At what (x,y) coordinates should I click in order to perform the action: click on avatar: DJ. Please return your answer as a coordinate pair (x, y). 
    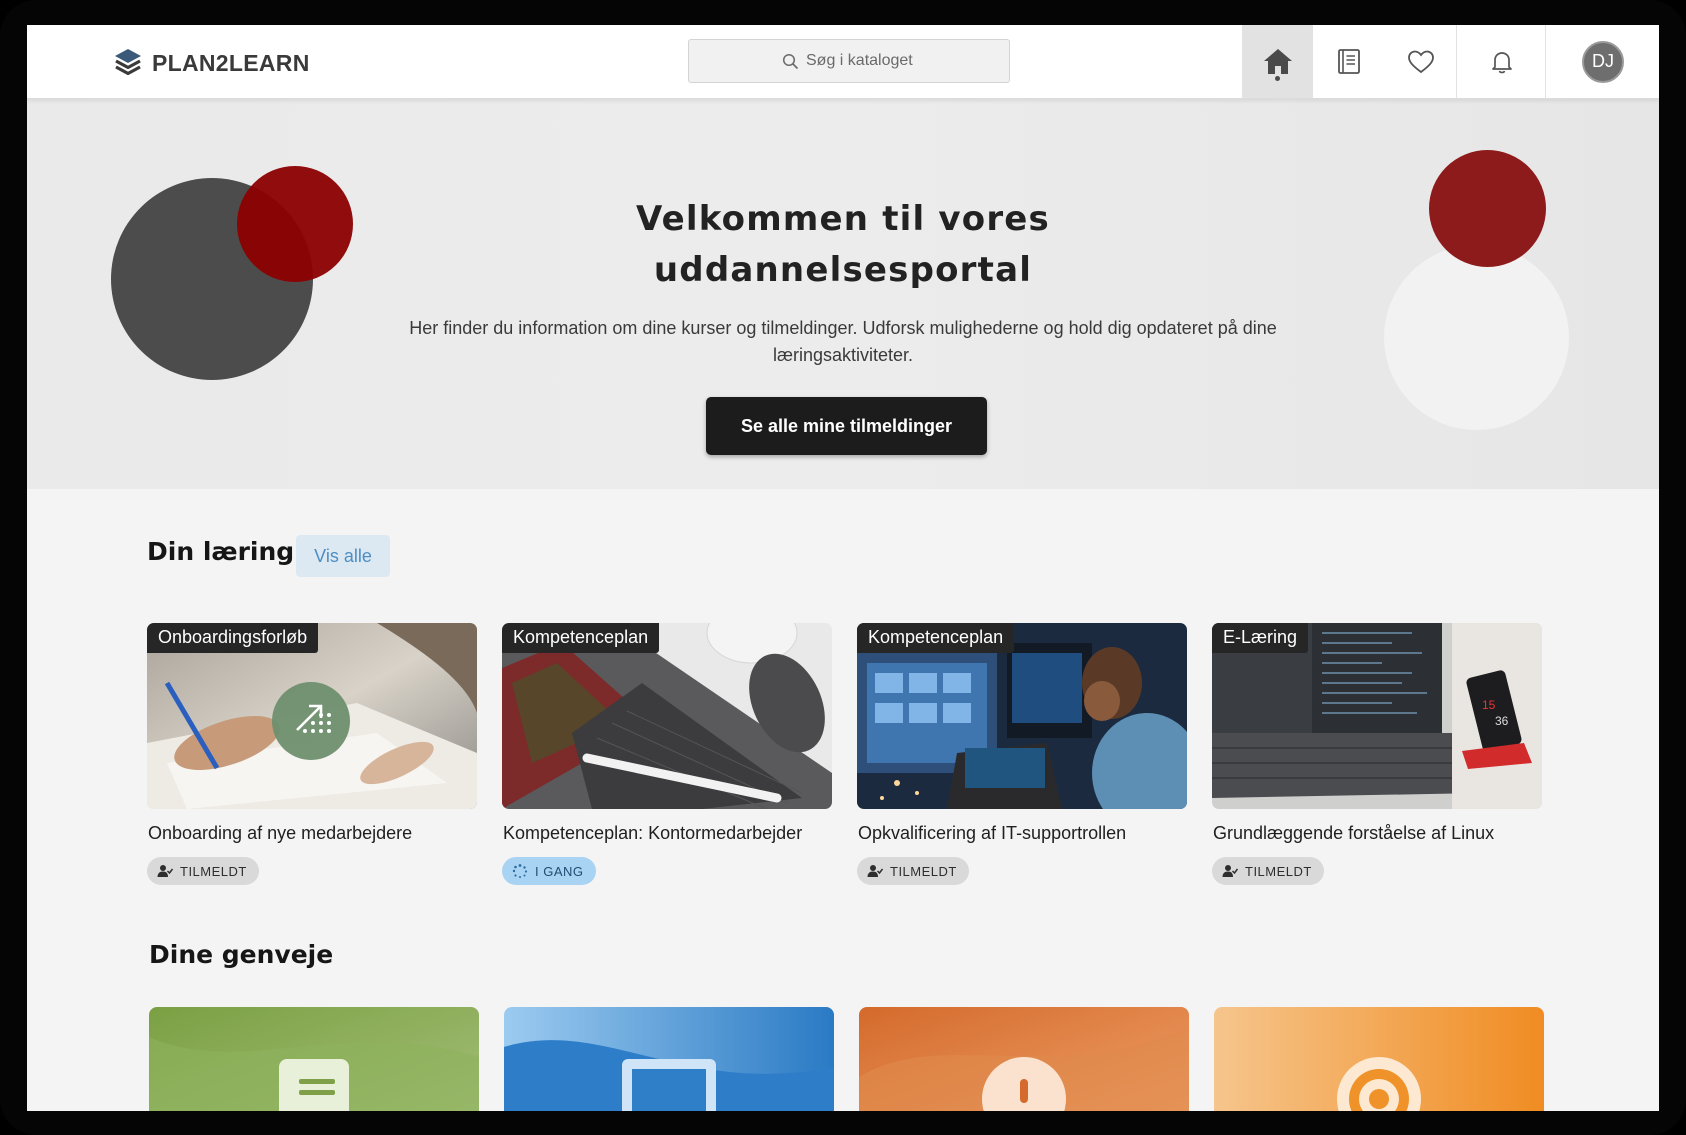
    Looking at the image, I should click on (1603, 61).